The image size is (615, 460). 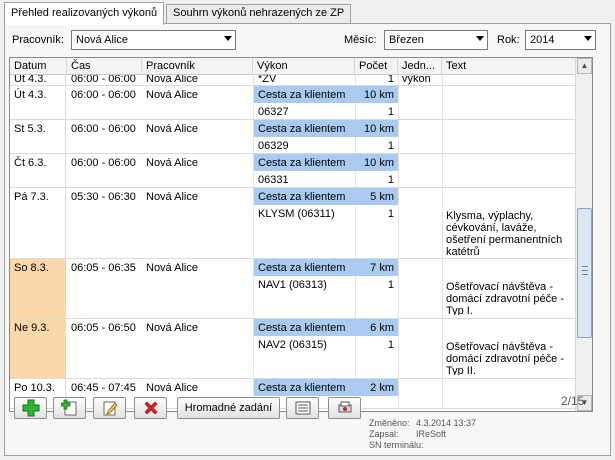 What do you see at coordinates (273, 146) in the screenshot?
I see `row-service: 06329` at bounding box center [273, 146].